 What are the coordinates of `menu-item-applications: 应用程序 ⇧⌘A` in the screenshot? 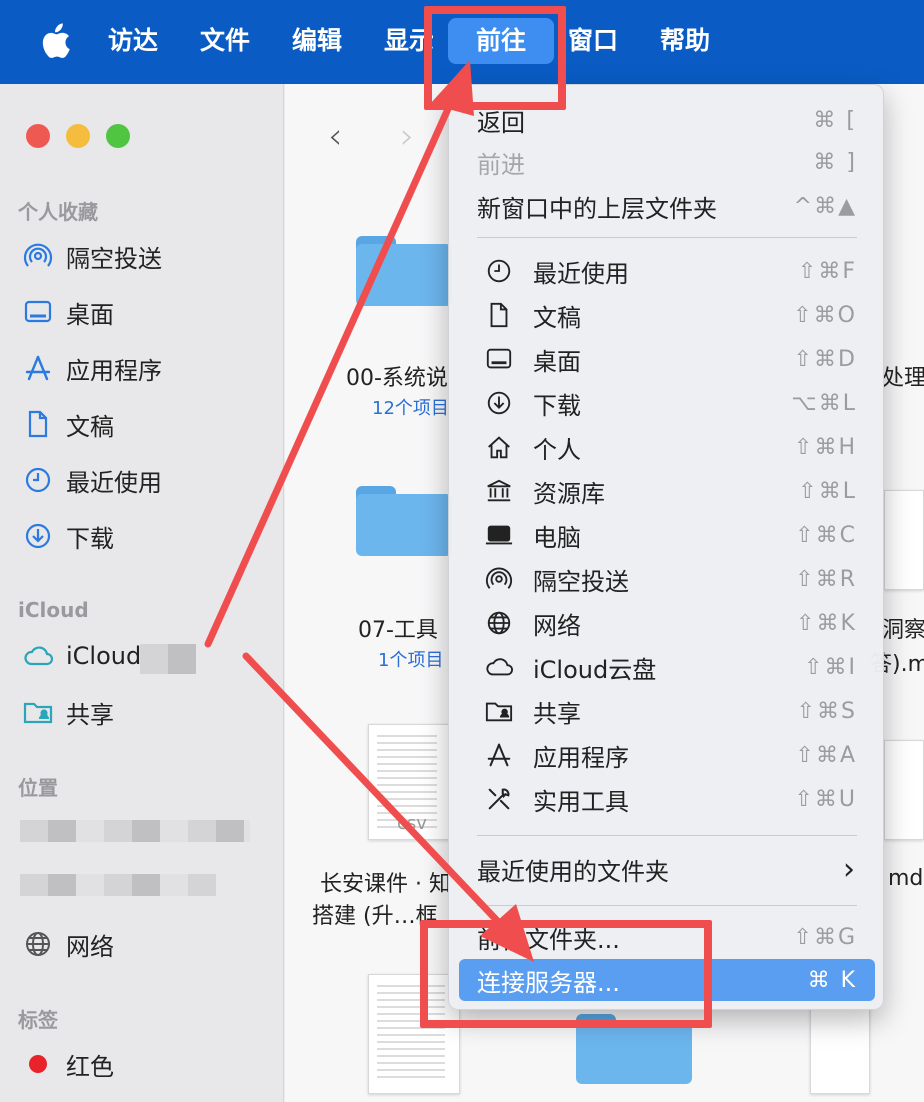 It's located at (667, 755).